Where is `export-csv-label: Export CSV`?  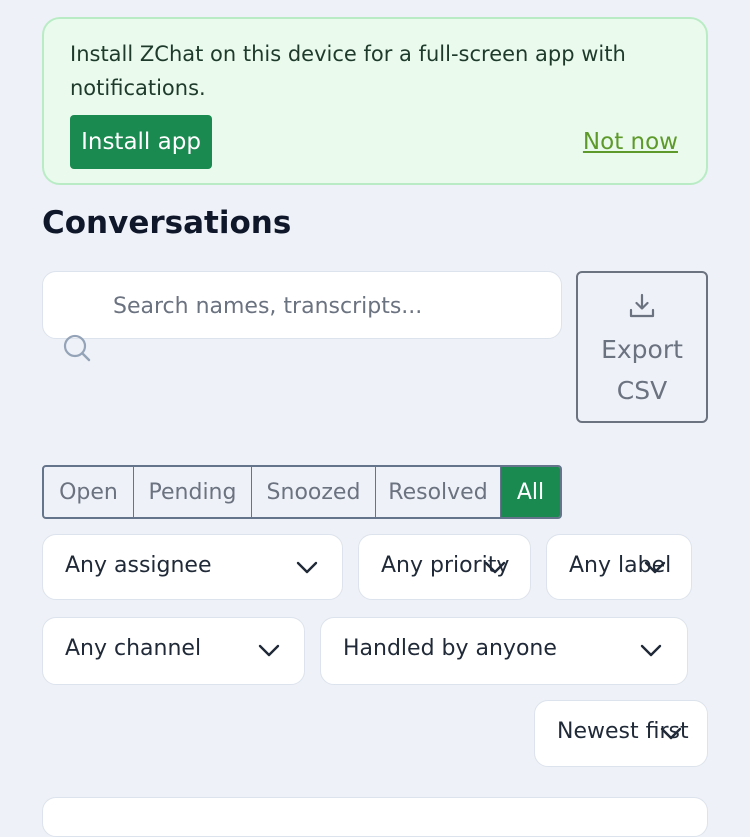
export-csv-label: Export CSV is located at coordinates (642, 370).